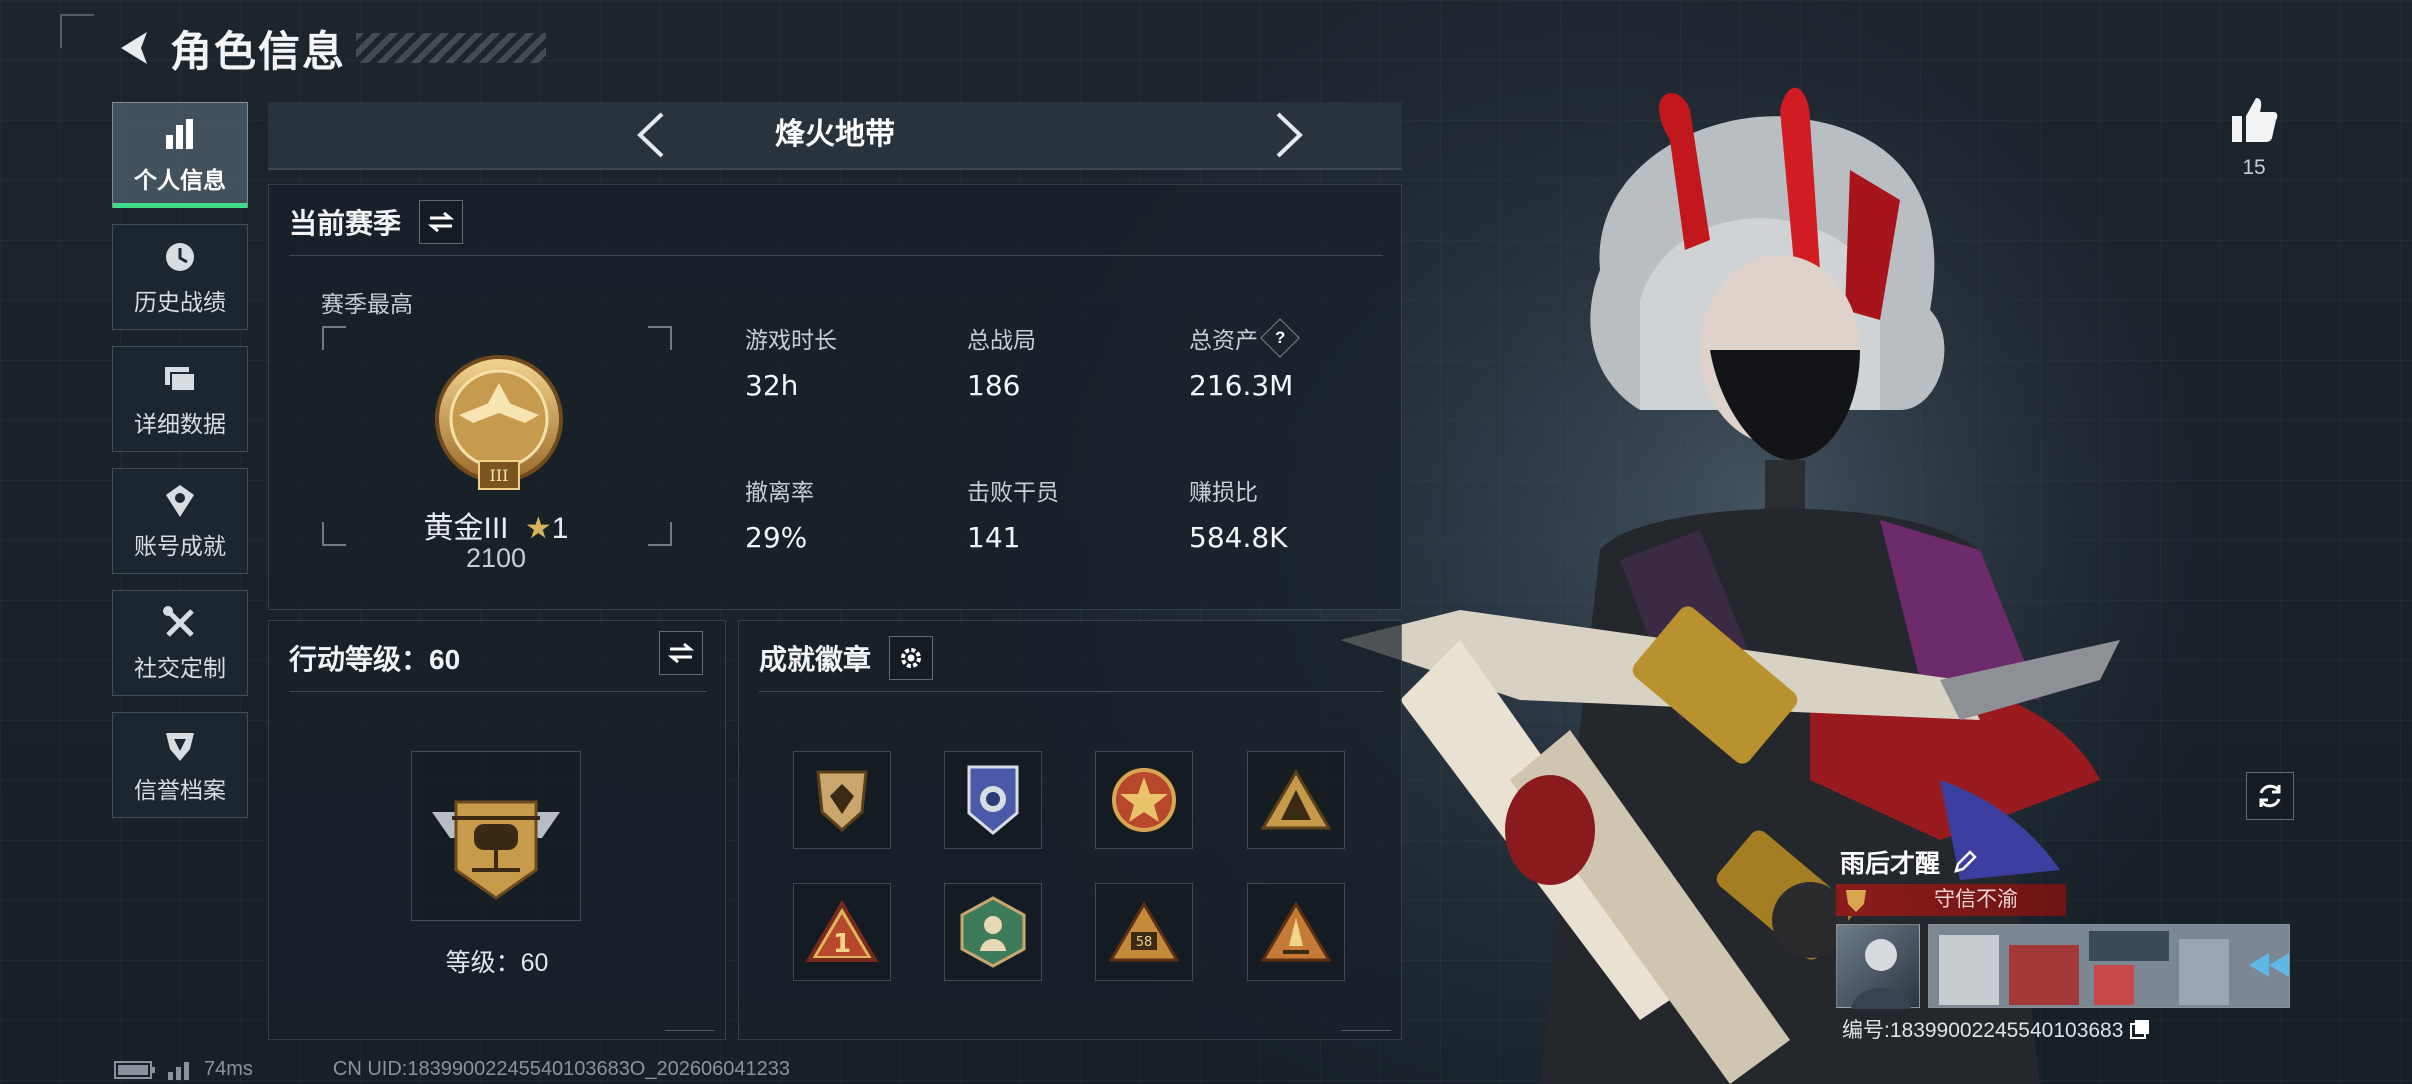 The image size is (2412, 1084). Describe the element at coordinates (1976, 899) in the screenshot. I see `player-title: 守信不渝` at that location.